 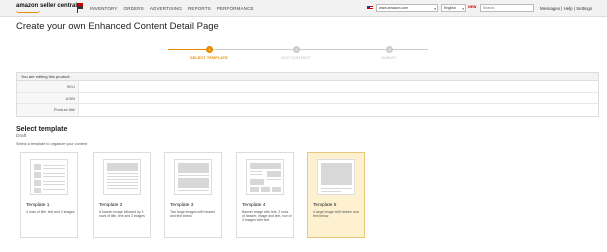 What do you see at coordinates (166, 8) in the screenshot?
I see `nav-advertising: ADVERTISING` at bounding box center [166, 8].